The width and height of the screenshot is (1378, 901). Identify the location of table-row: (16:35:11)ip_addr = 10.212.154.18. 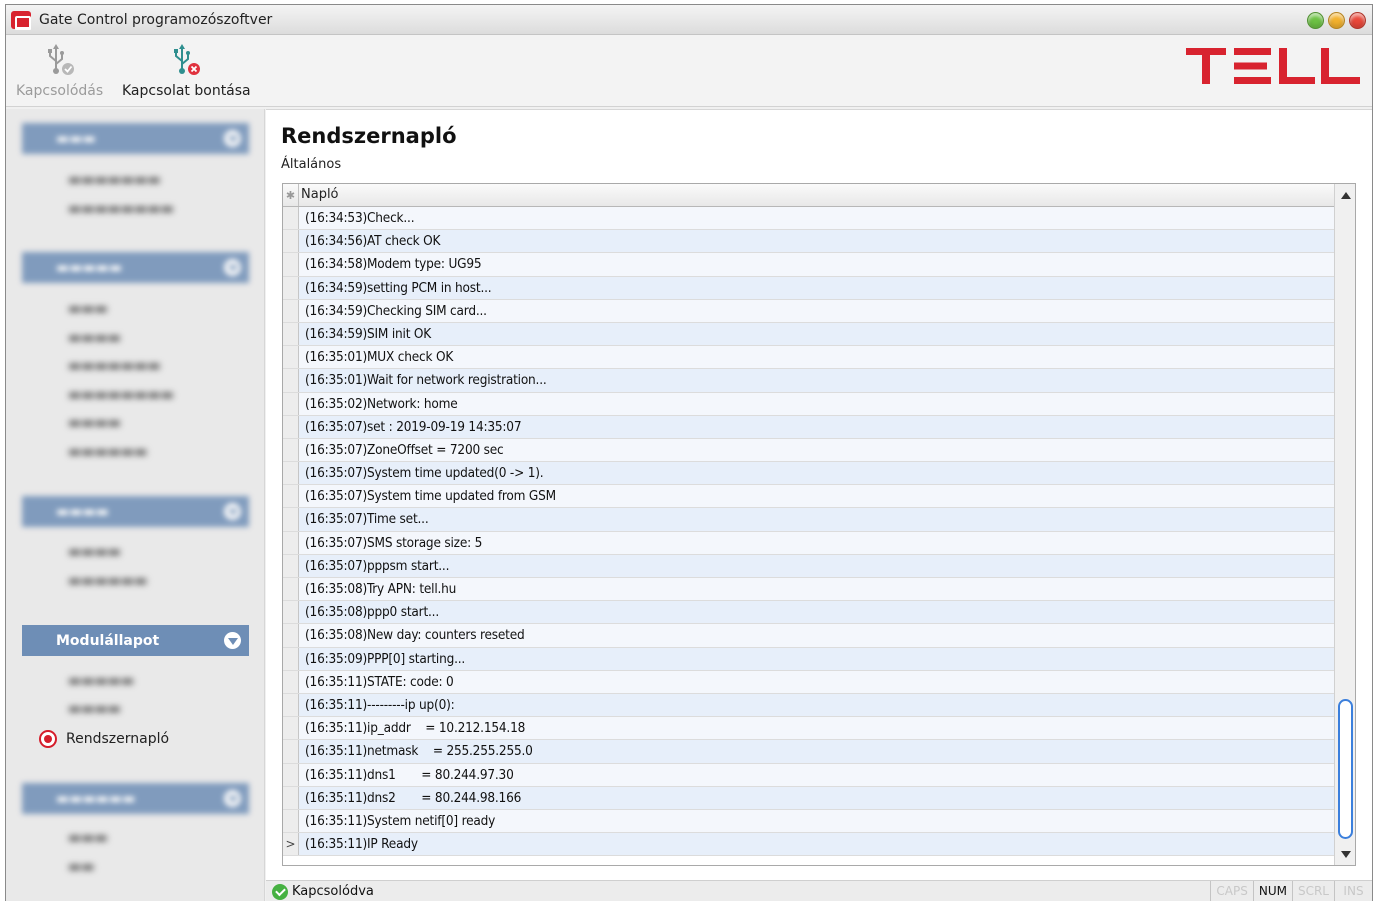
(809, 729).